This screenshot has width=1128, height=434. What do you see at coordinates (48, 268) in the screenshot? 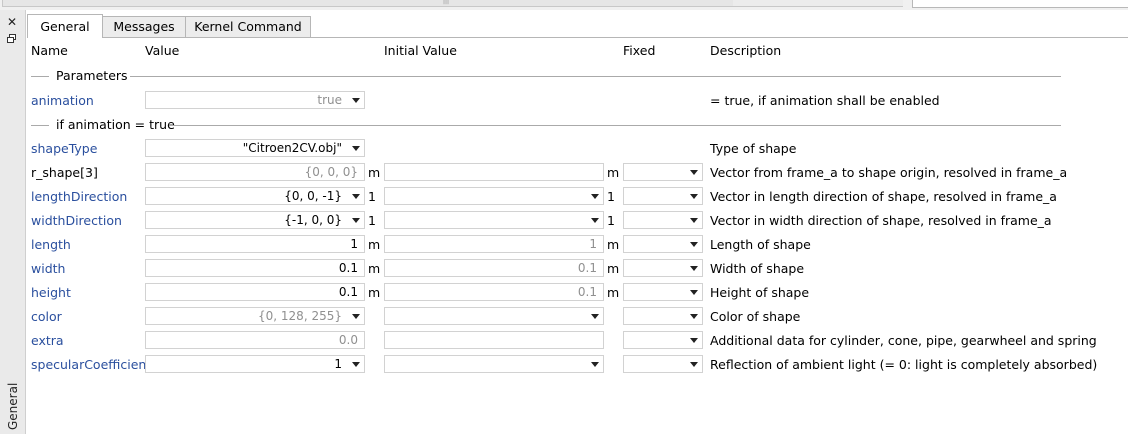
I see `param-name: width` at bounding box center [48, 268].